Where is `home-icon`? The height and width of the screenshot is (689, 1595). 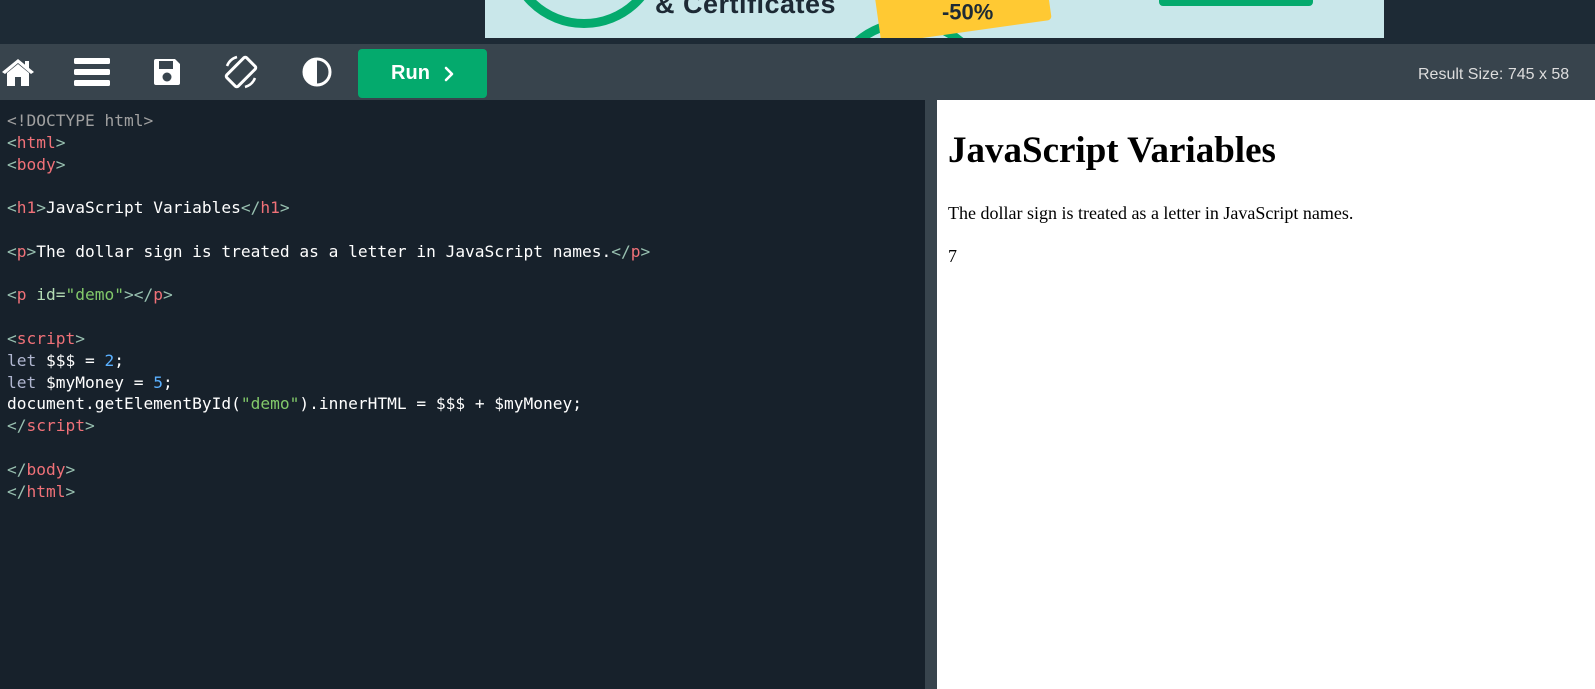
home-icon is located at coordinates (18, 72).